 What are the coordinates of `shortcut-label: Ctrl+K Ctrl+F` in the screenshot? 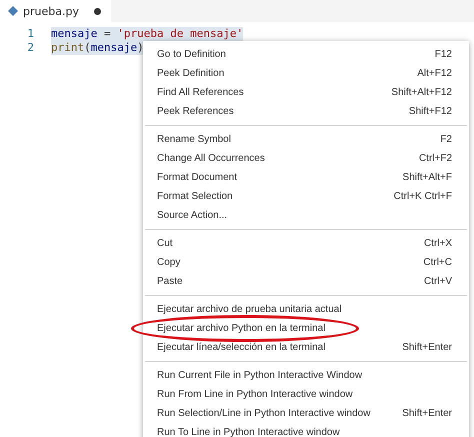 It's located at (423, 196).